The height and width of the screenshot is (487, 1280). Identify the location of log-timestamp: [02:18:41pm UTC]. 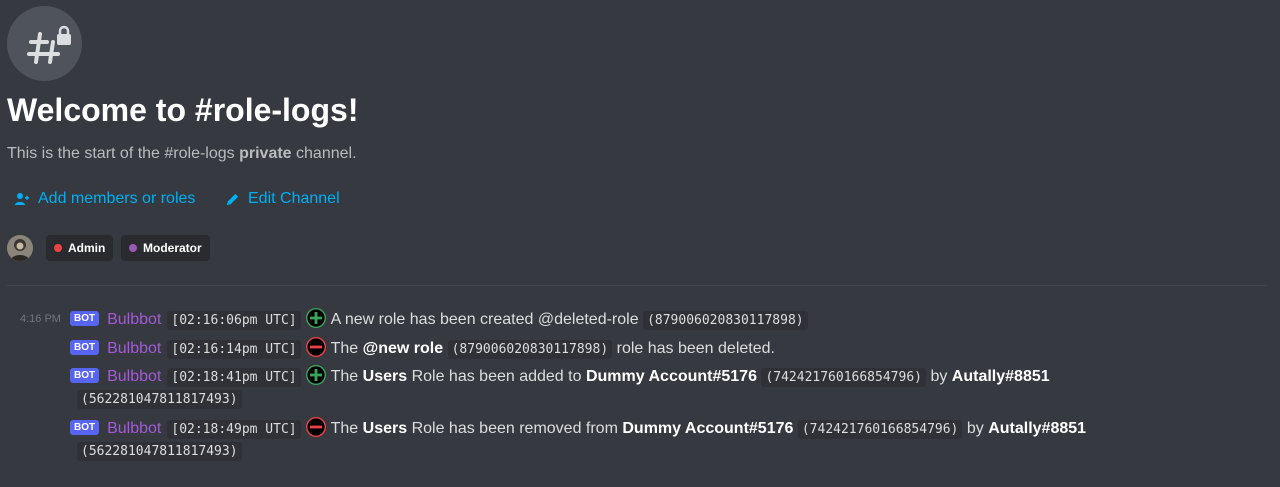
(234, 377).